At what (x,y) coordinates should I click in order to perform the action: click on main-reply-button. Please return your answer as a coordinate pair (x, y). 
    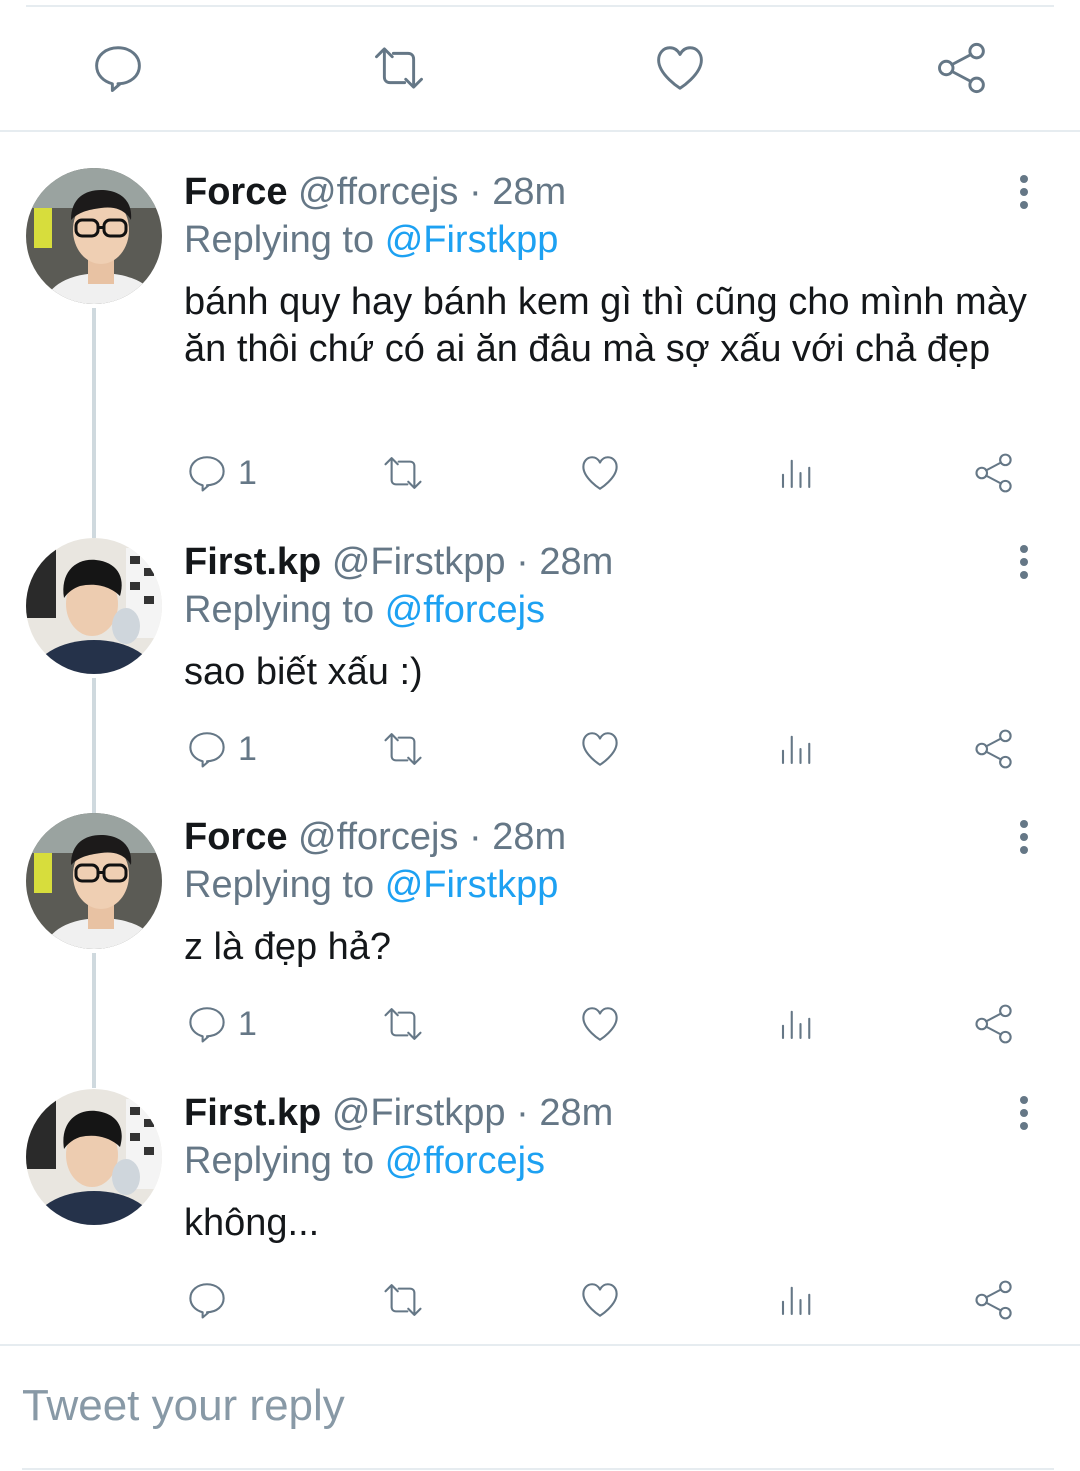
    Looking at the image, I should click on (118, 68).